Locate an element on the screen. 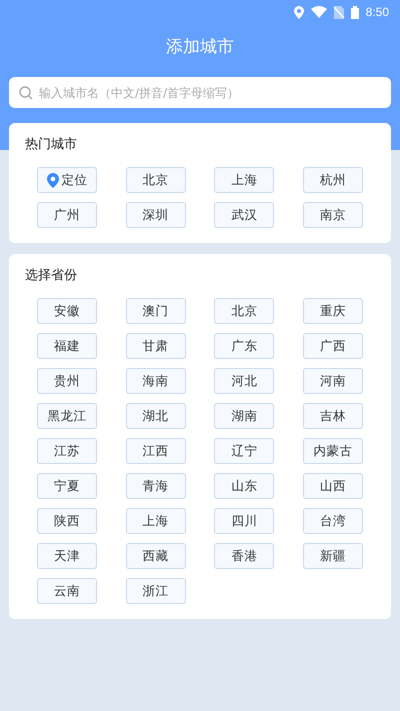 Image resolution: width=400 pixels, height=711 pixels. province-button: 山西 is located at coordinates (332, 486).